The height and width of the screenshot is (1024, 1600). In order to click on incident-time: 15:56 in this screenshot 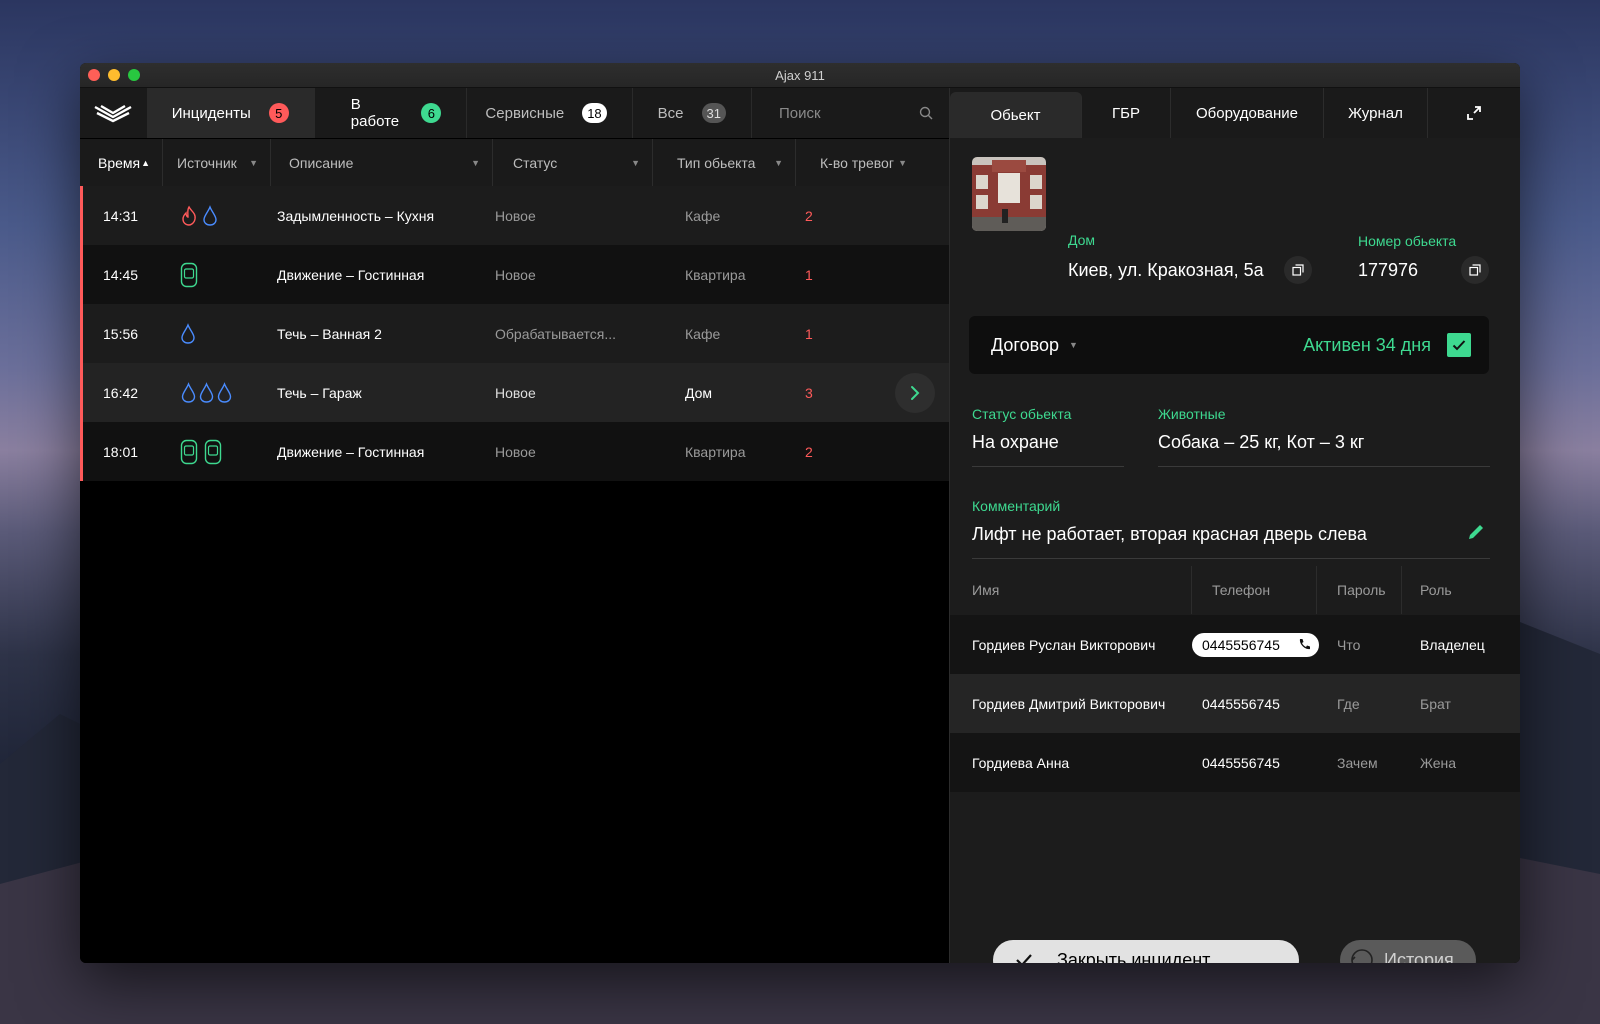, I will do `click(121, 333)`.